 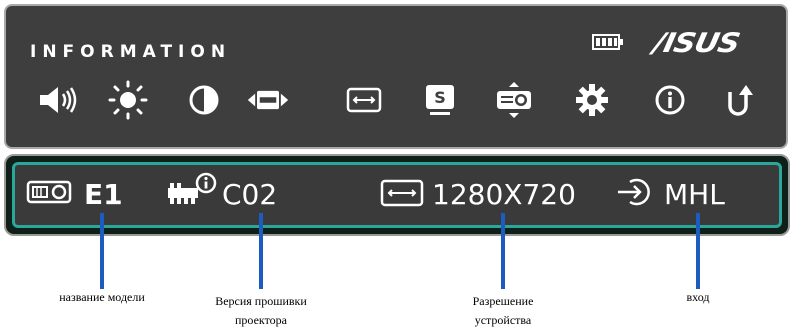 I want to click on splendid-mode-icon: S, so click(x=440, y=100).